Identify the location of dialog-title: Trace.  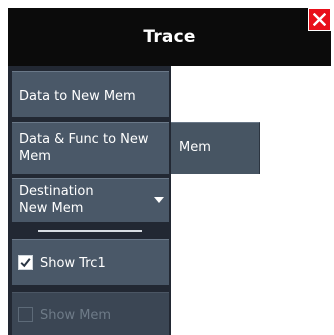
(169, 37).